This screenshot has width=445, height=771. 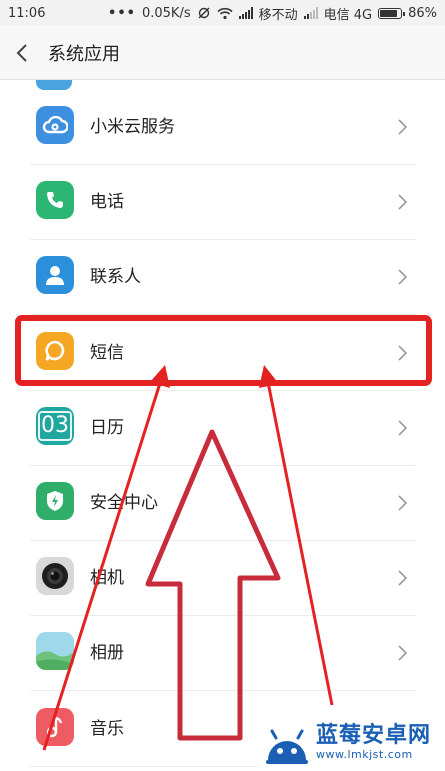 What do you see at coordinates (222, 654) in the screenshot?
I see `list-item: 相册` at bounding box center [222, 654].